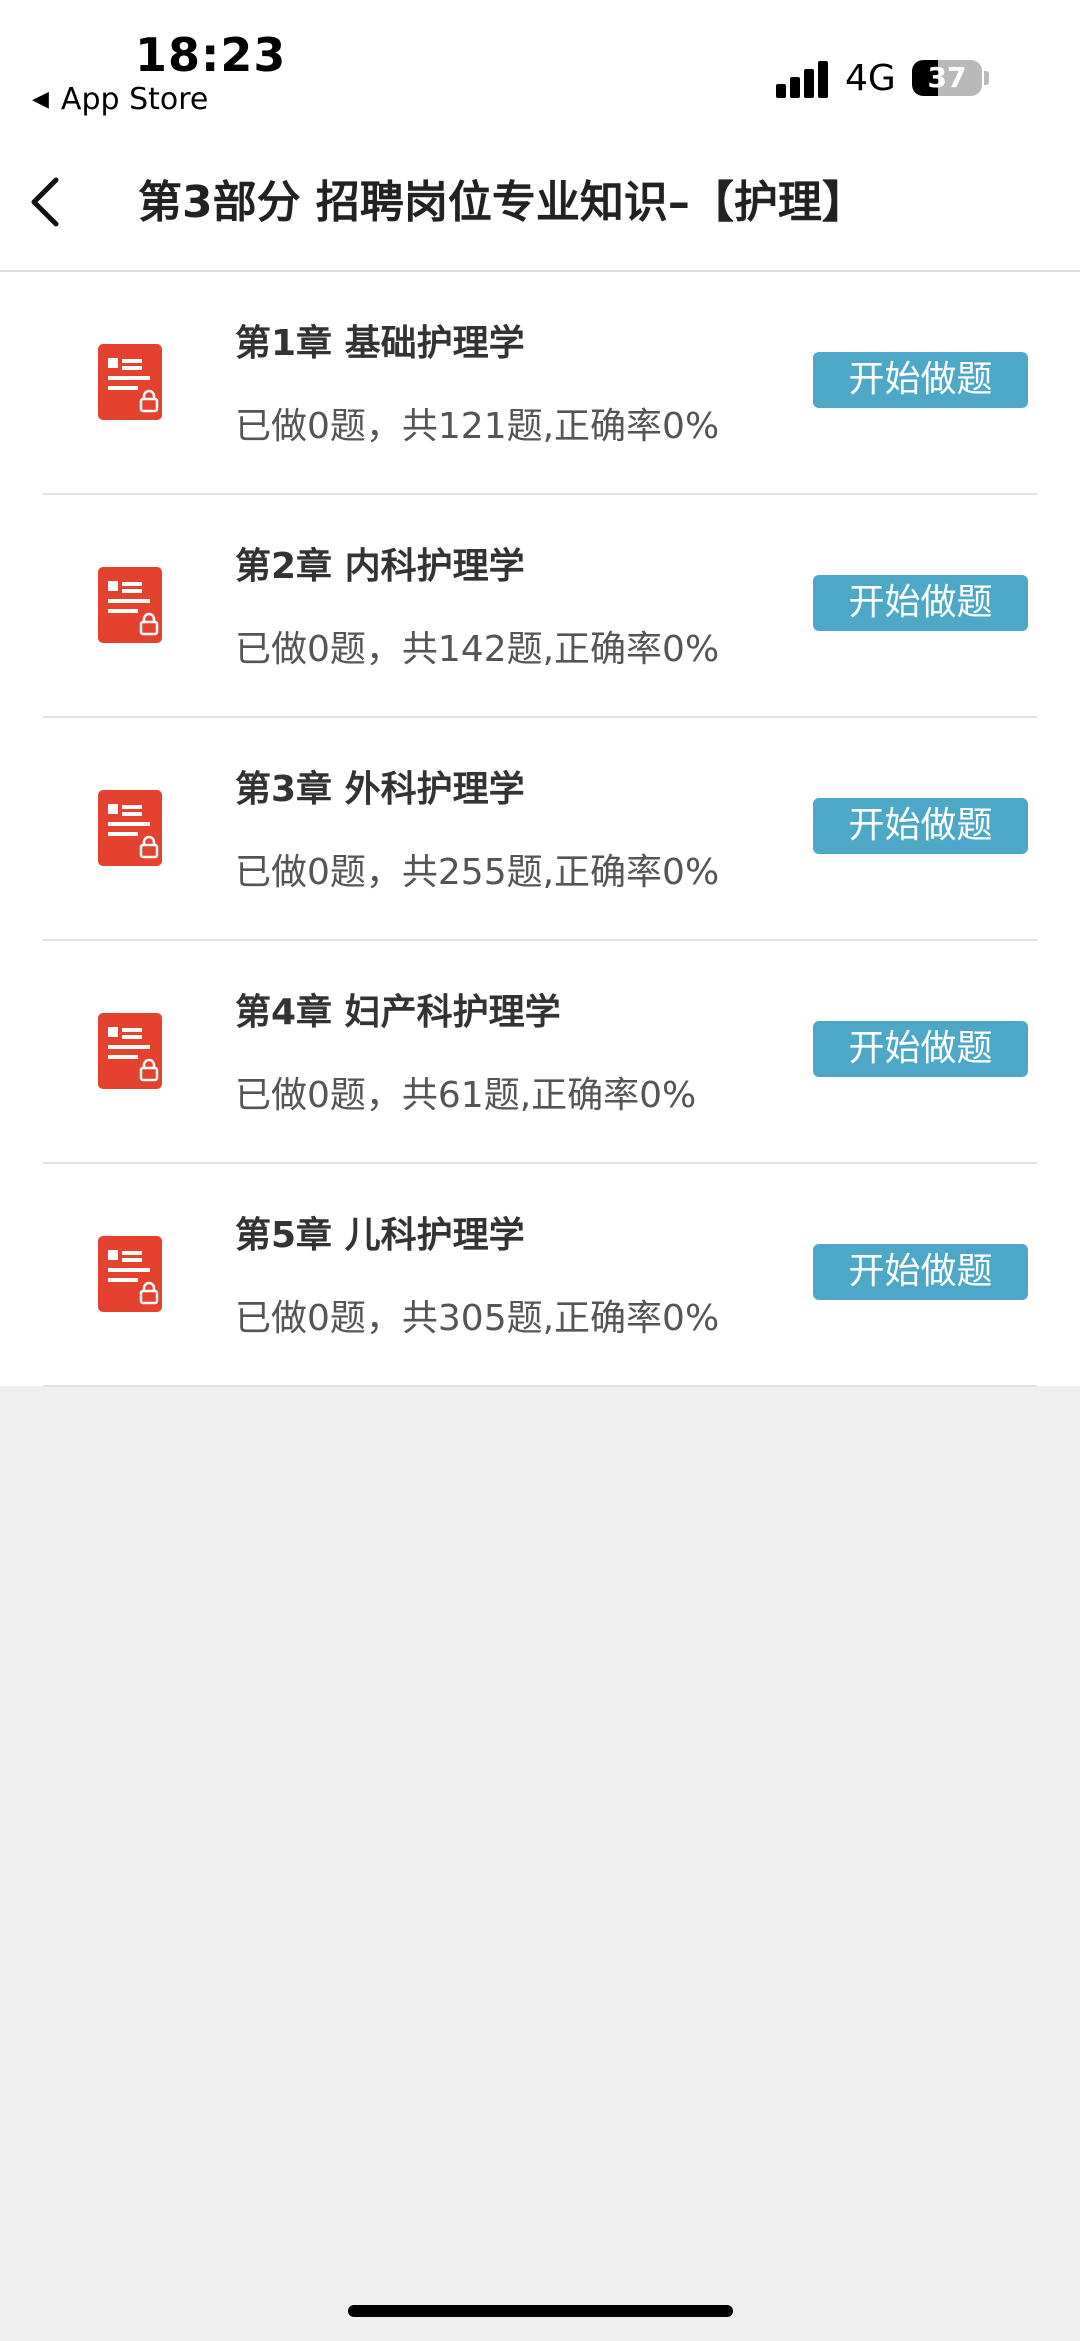 This screenshot has width=1080, height=2341. Describe the element at coordinates (540, 2311) in the screenshot. I see `home-indicator` at that location.